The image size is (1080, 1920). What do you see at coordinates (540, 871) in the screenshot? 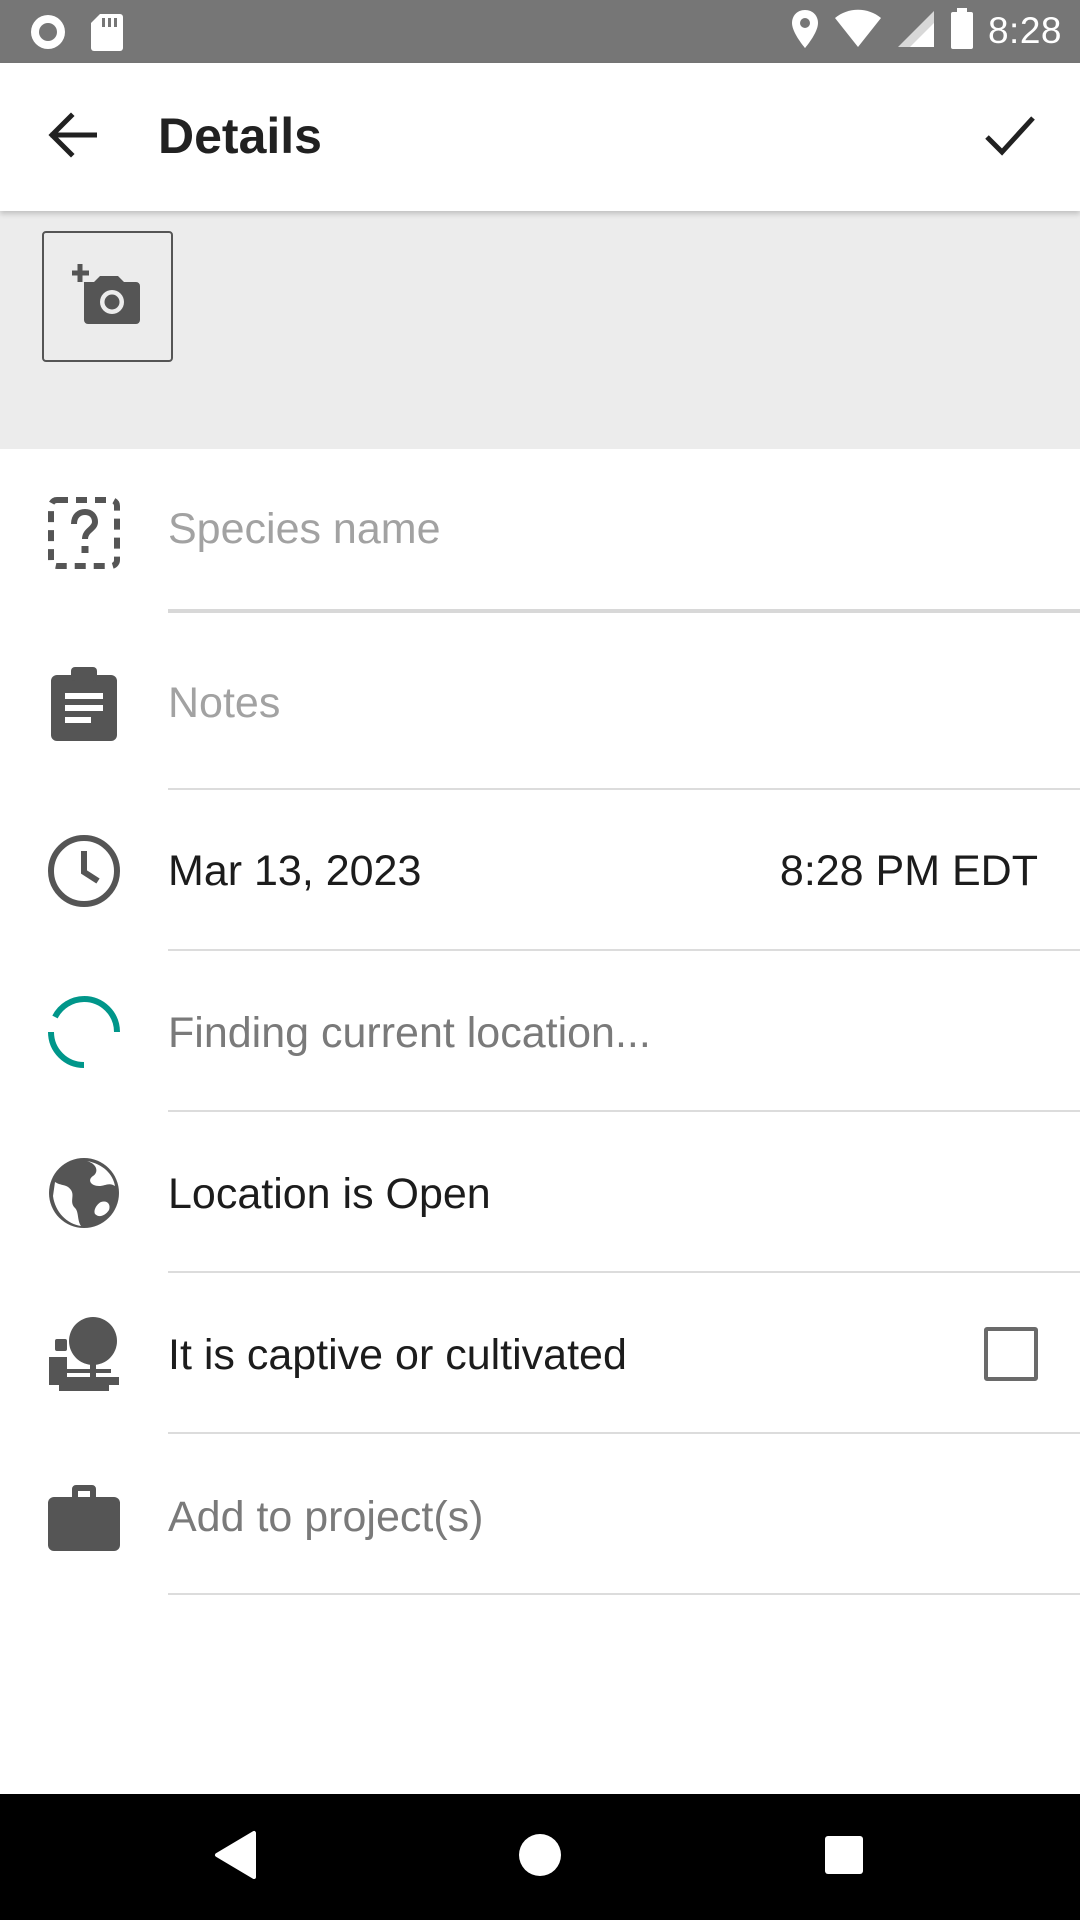
I see `datetime-row: Mar 13, 2023 8:28 PM EDT` at bounding box center [540, 871].